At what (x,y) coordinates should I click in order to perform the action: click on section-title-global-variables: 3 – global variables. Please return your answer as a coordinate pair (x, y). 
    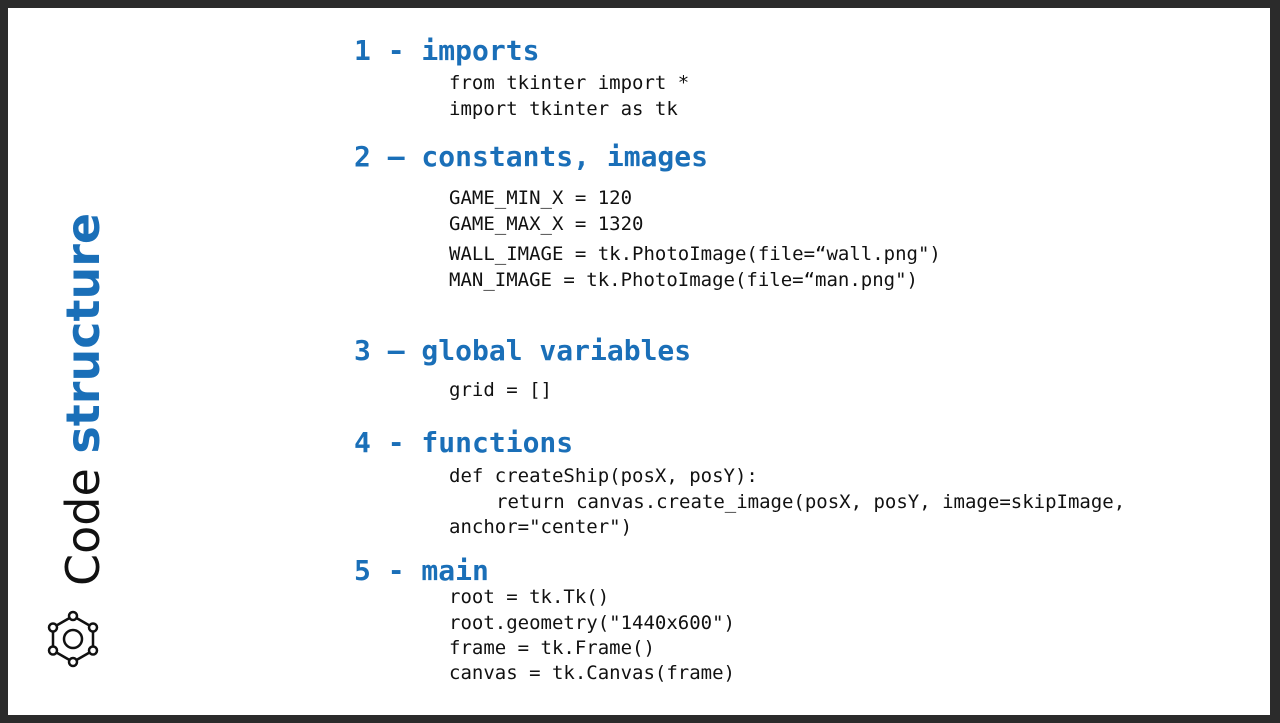
    Looking at the image, I should click on (523, 350).